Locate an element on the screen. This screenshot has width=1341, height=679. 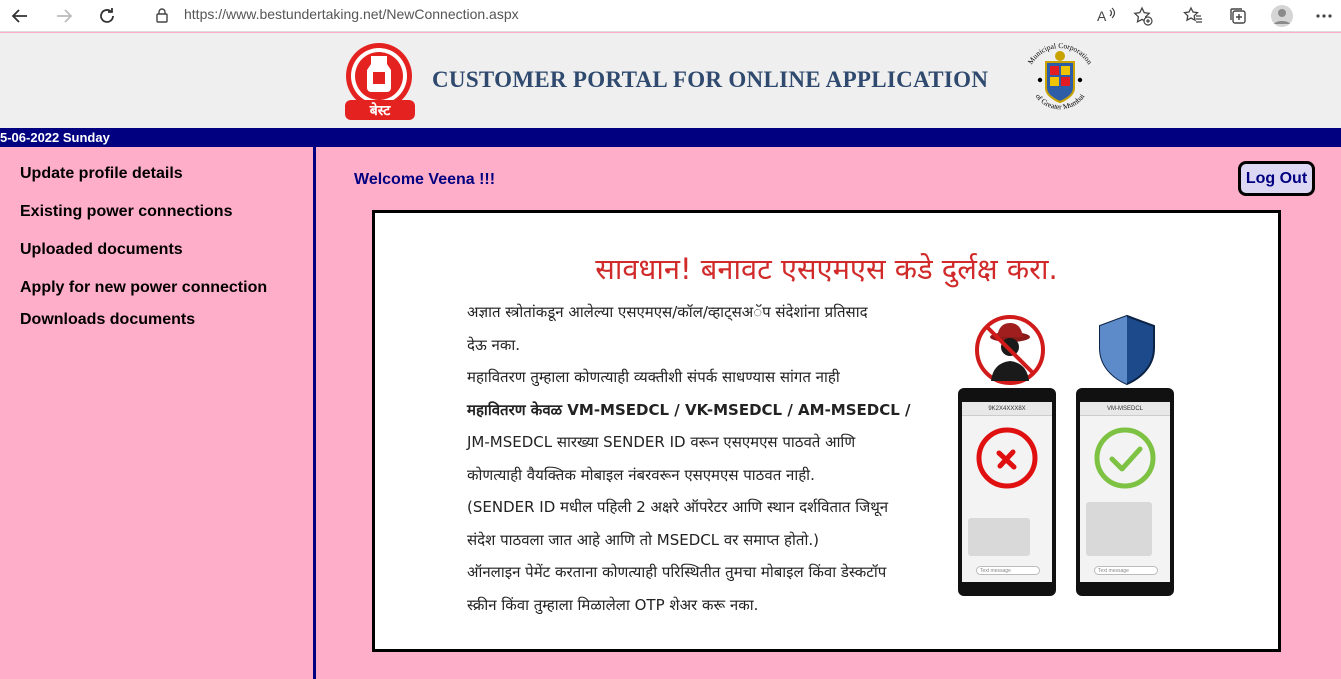
genuine-sms-phone: VM-MSEDCL Text message is located at coordinates (1125, 492).